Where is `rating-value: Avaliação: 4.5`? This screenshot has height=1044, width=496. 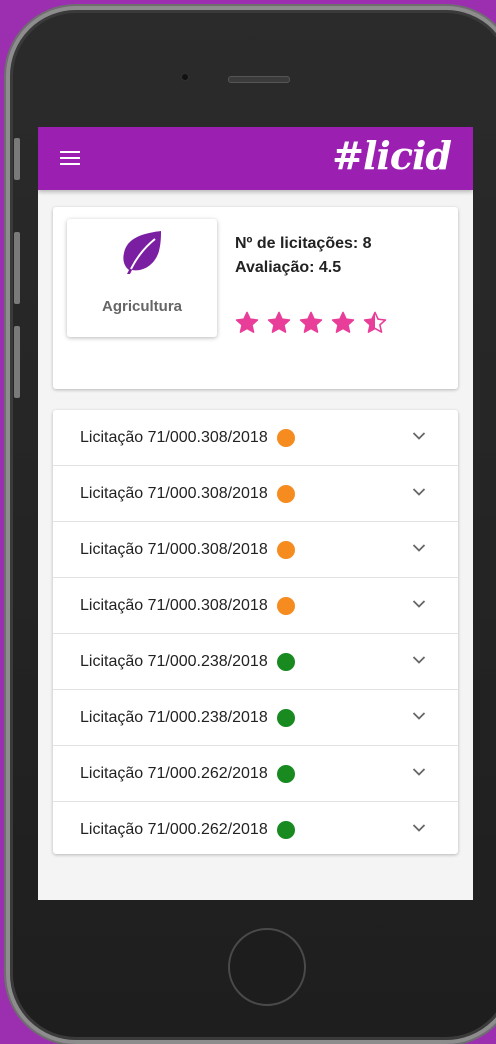
rating-value: Avaliação: 4.5 is located at coordinates (288, 267).